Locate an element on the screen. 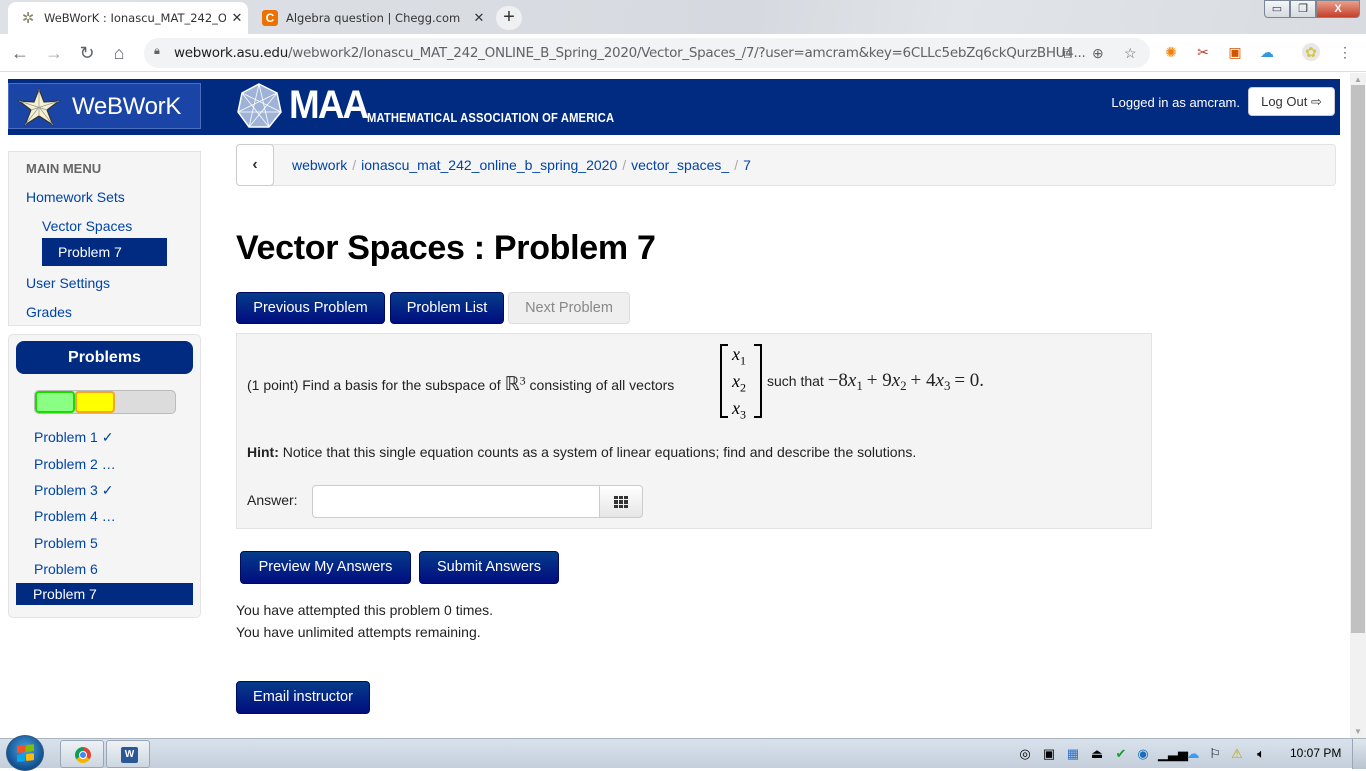 This screenshot has width=1366, height=771. taskbar-chrome is located at coordinates (82, 754).